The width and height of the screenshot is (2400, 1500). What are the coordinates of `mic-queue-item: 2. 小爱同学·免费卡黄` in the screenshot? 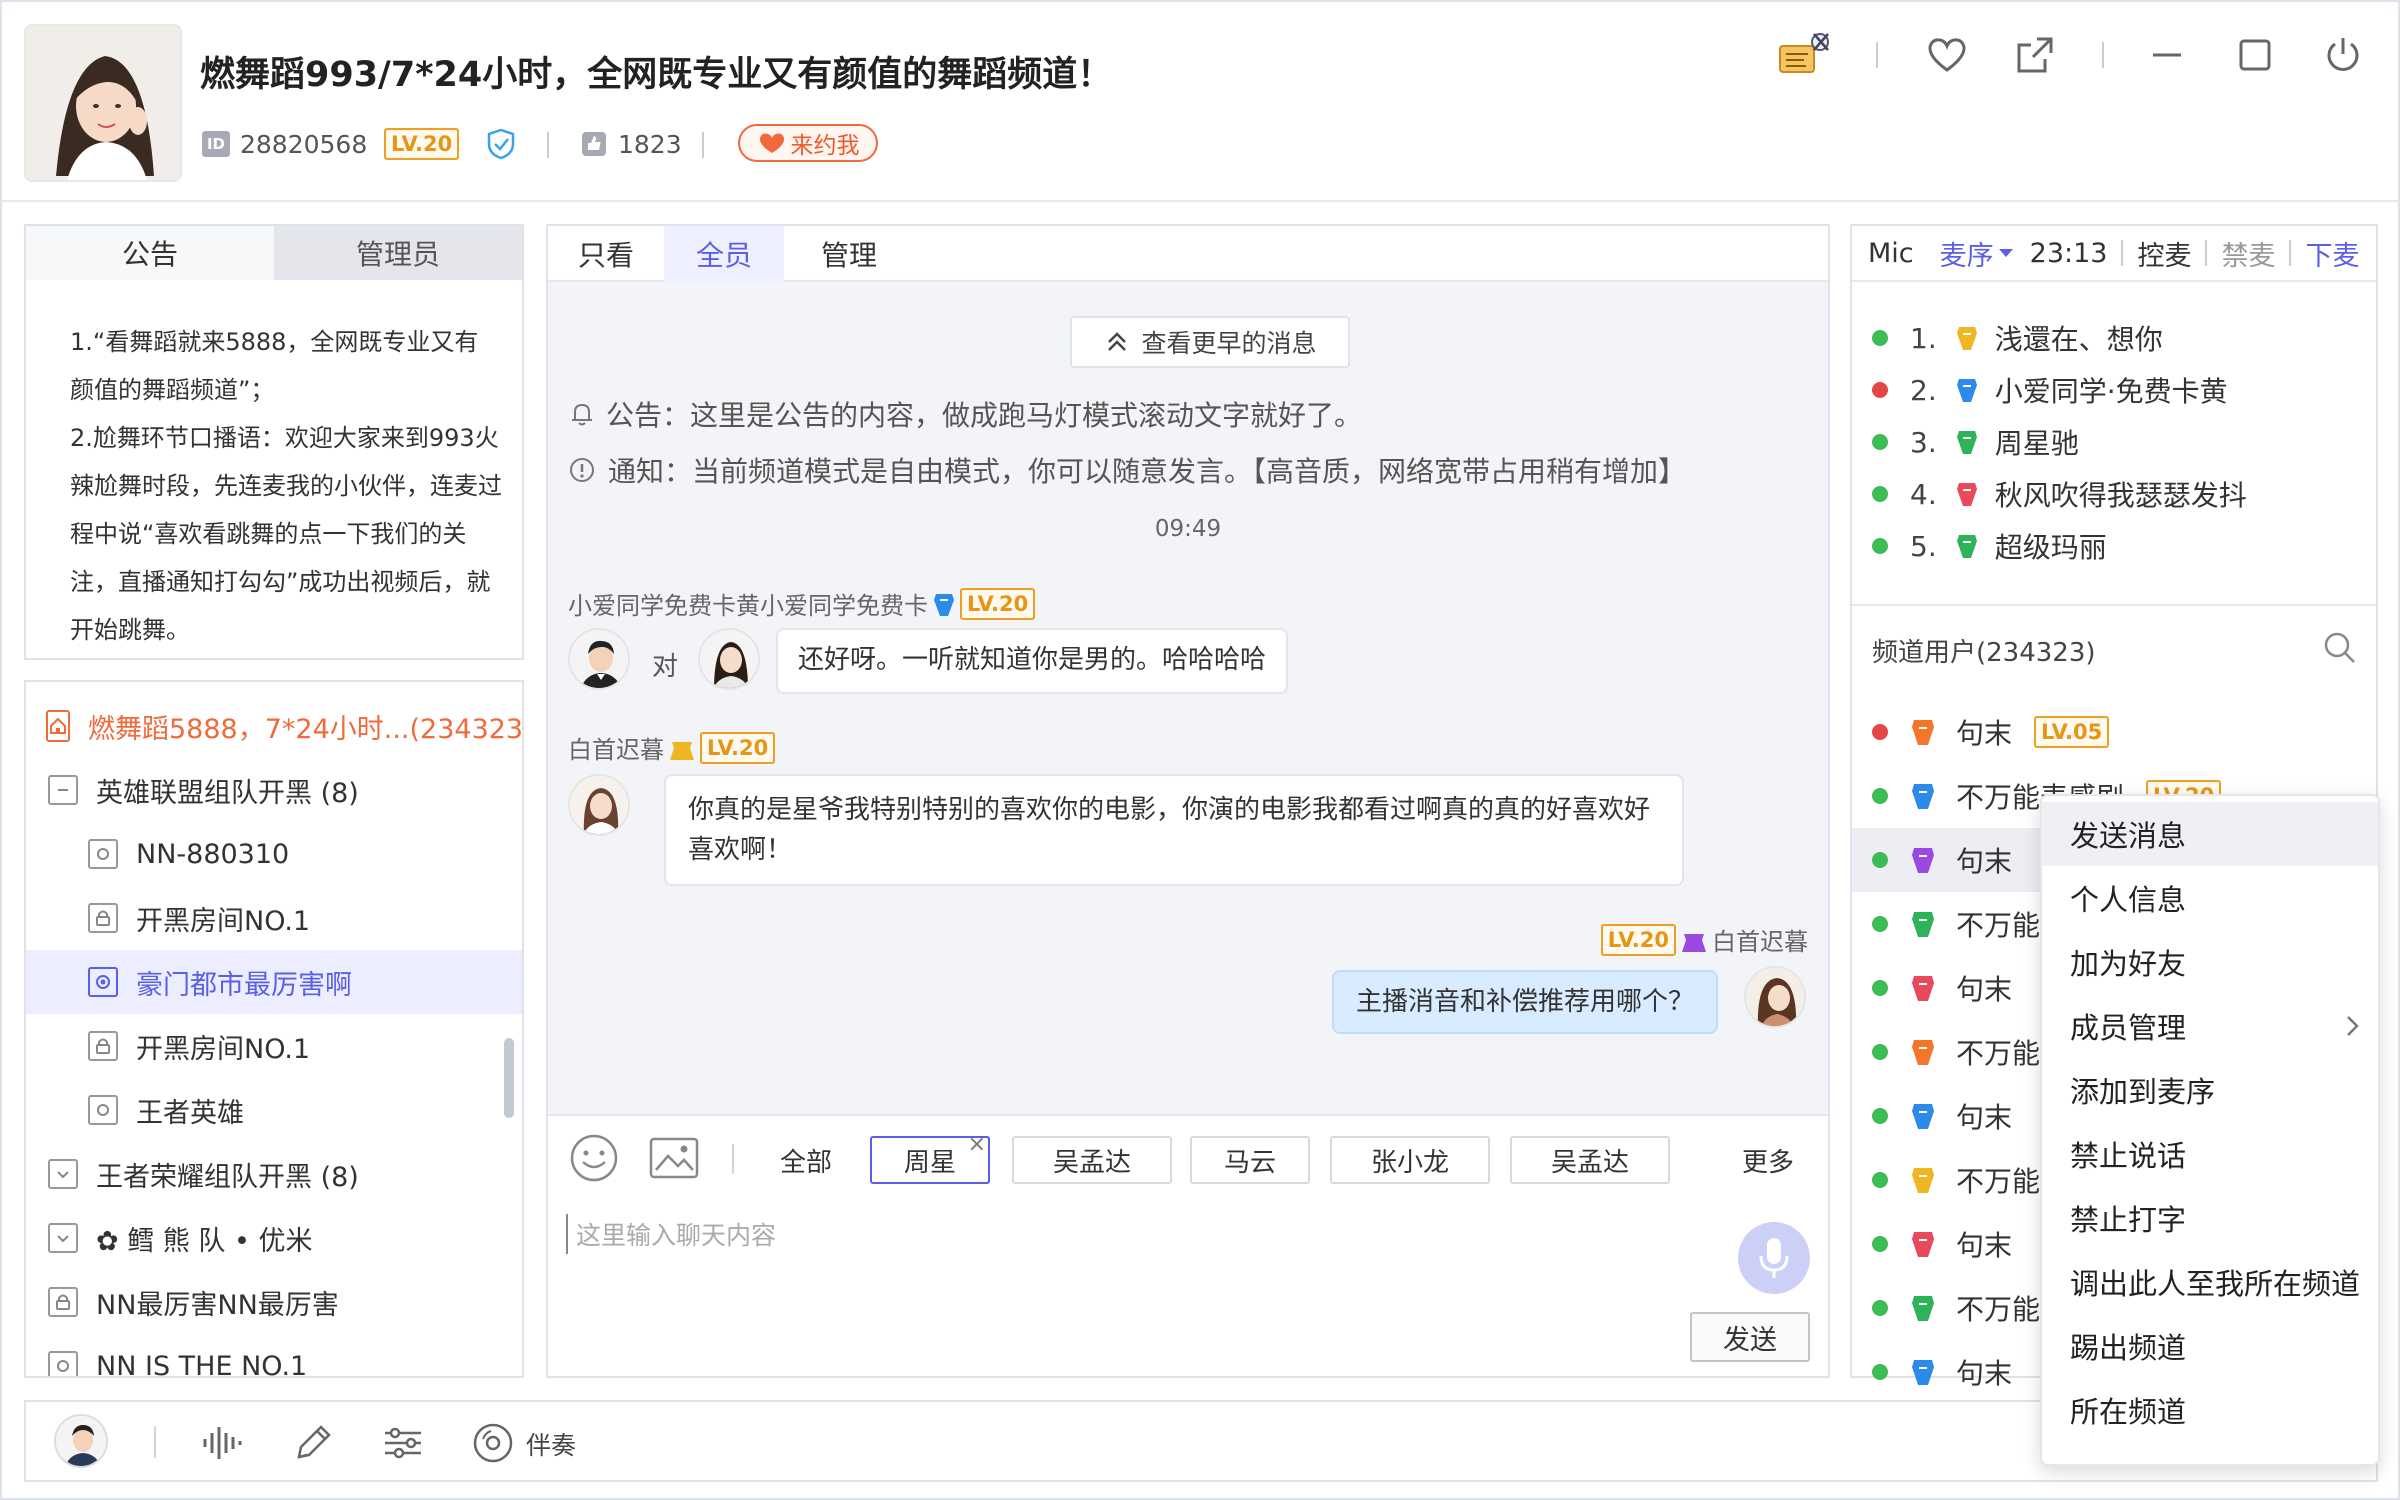 It's located at (2050, 390).